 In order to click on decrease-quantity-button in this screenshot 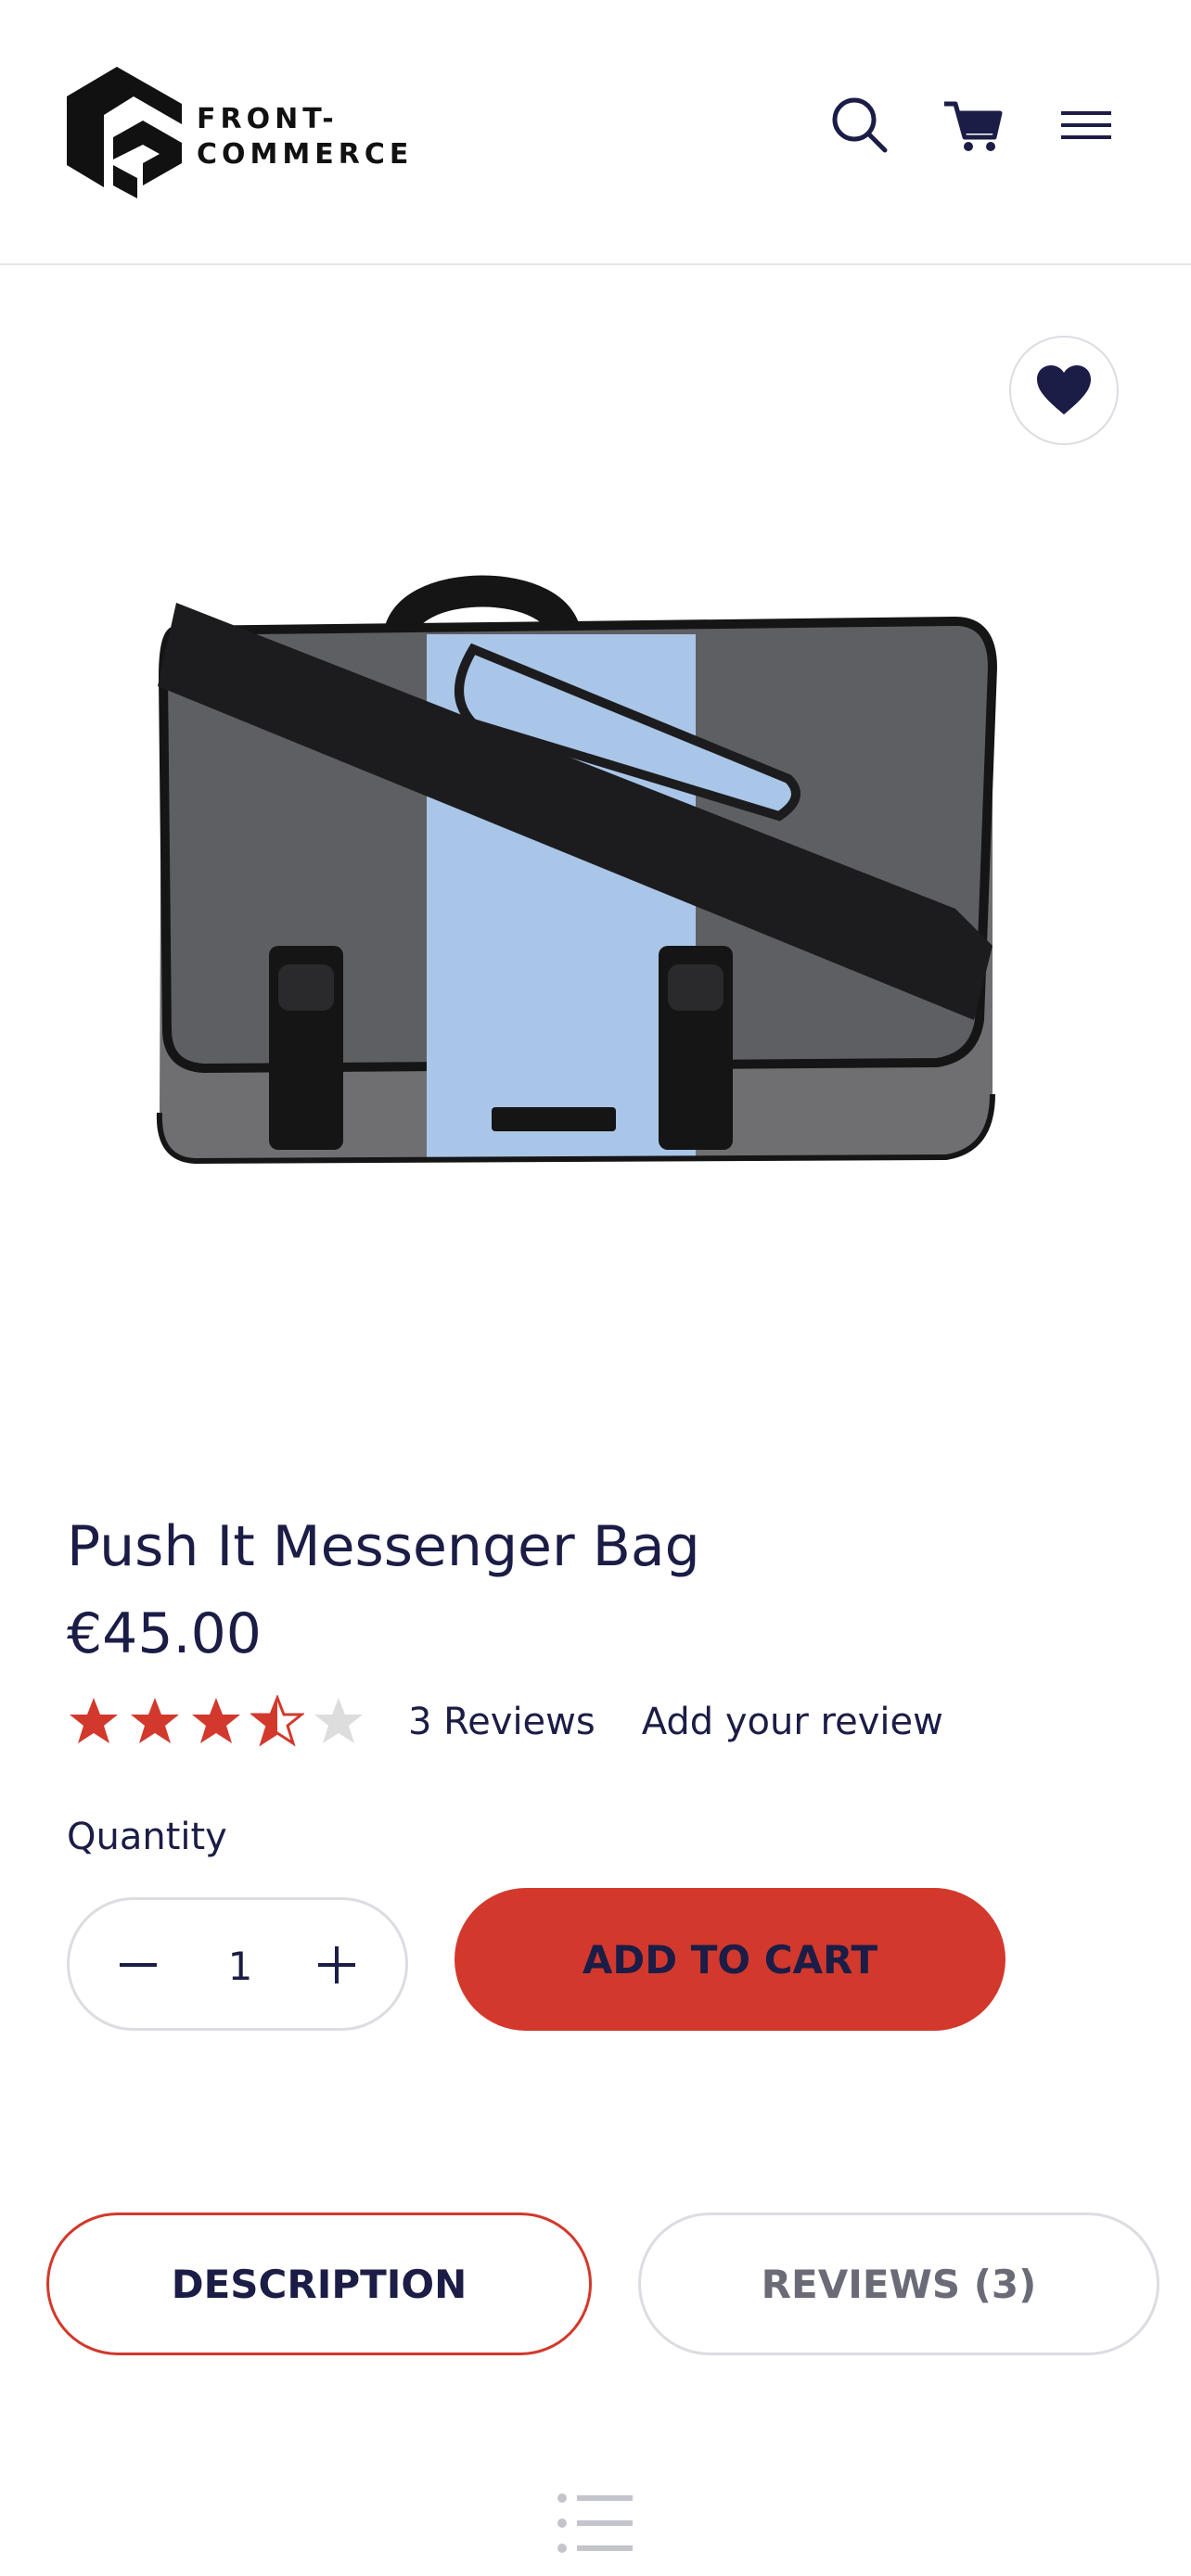, I will do `click(138, 1965)`.